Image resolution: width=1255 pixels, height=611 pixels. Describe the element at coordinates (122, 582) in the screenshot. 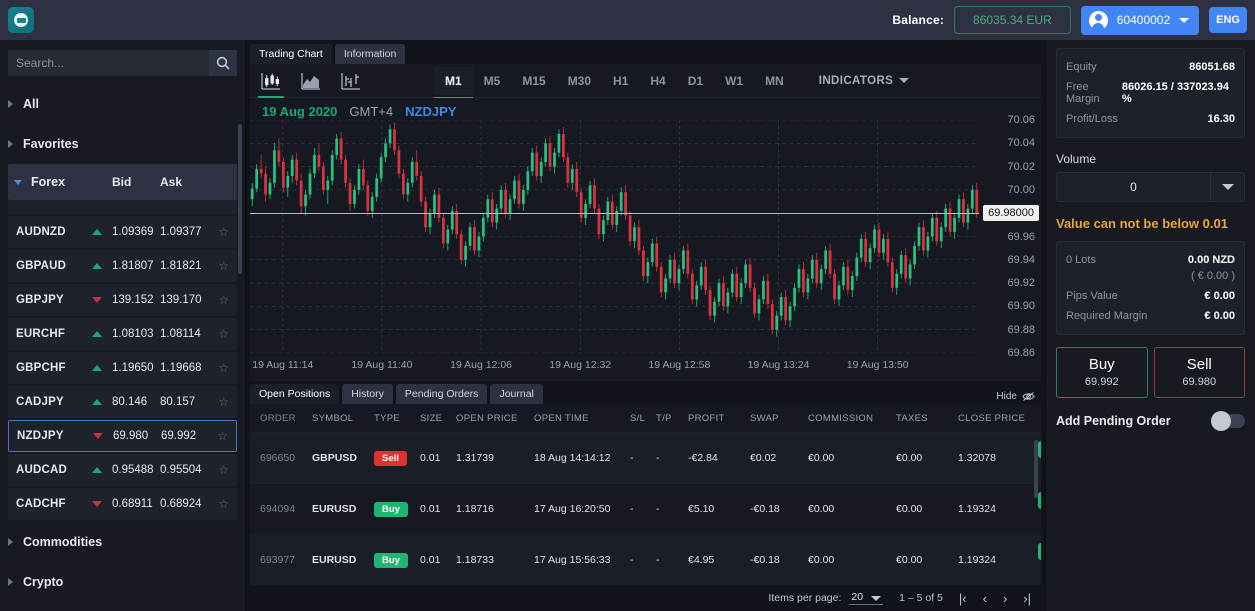

I see `sidebar-group-crypto: Crypto` at that location.